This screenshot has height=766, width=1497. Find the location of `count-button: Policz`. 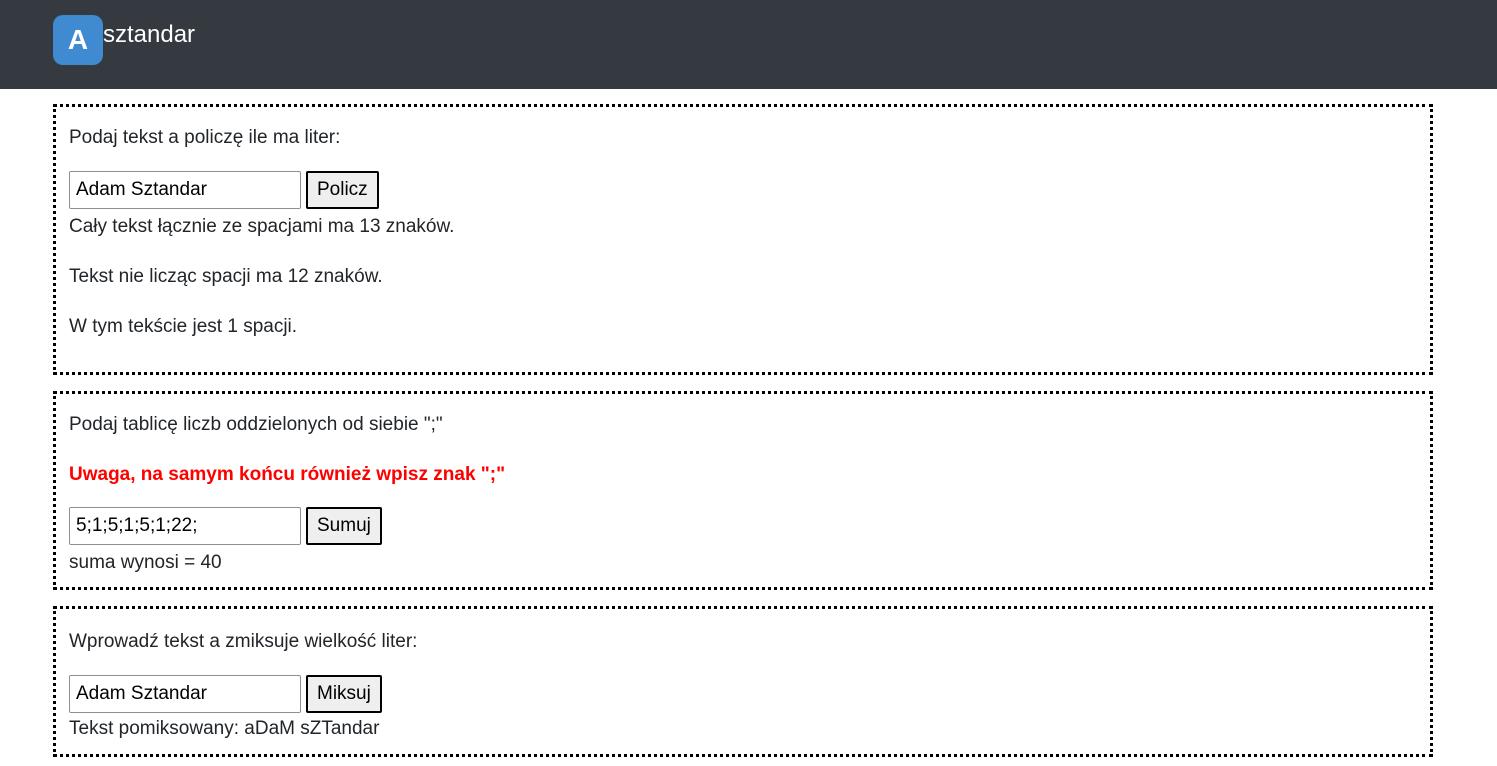

count-button: Policz is located at coordinates (342, 190).